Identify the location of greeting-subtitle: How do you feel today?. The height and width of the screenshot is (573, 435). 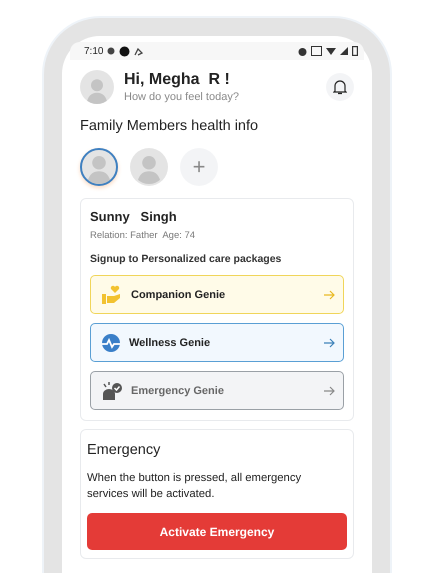
(182, 97).